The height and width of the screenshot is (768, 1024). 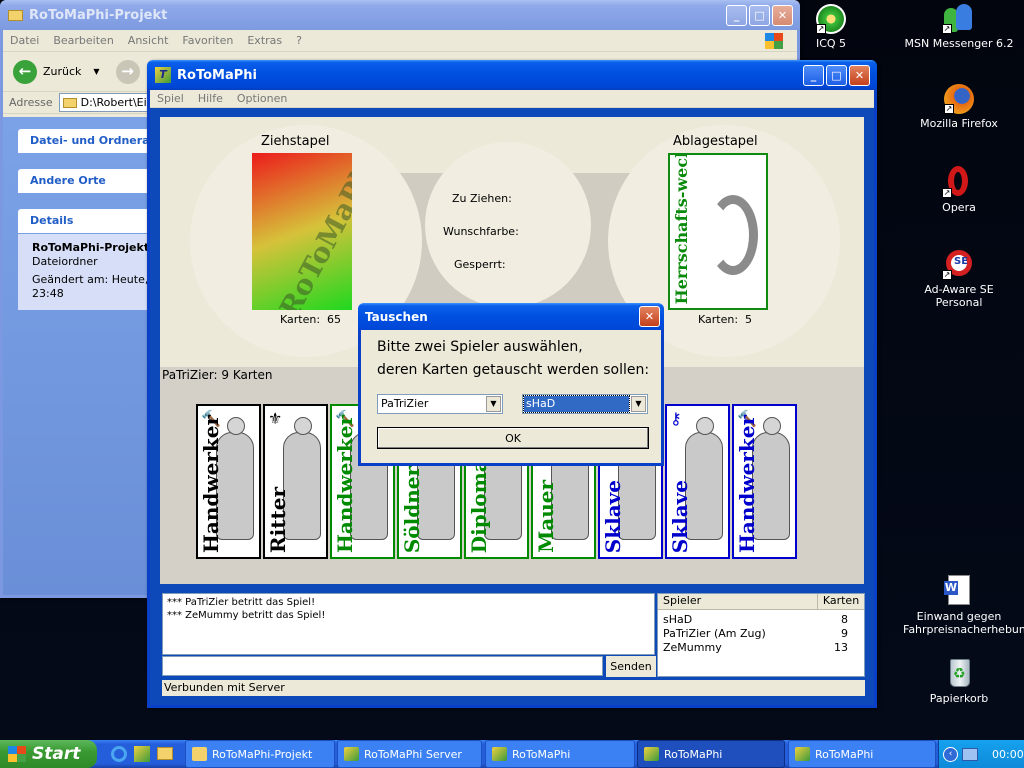 I want to click on player-row: sHaD 8, so click(x=761, y=620).